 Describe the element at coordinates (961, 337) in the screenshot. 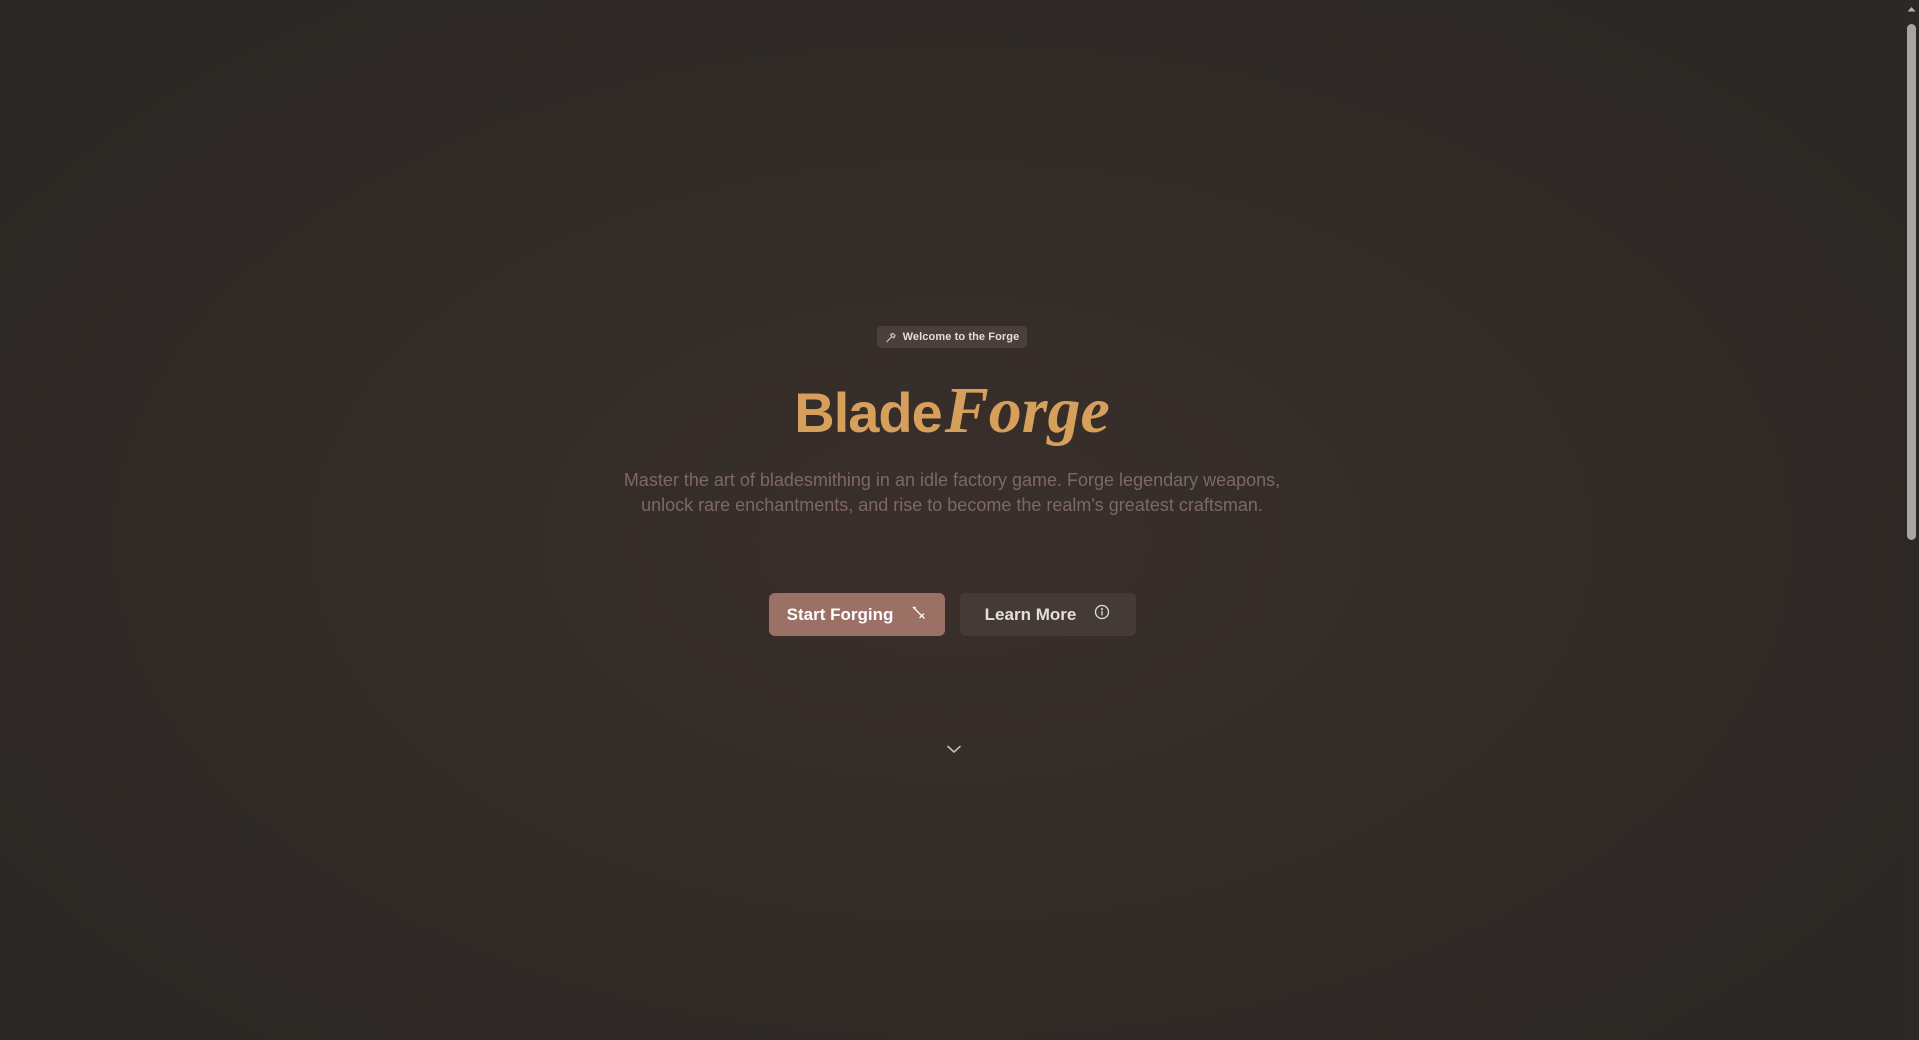

I see `welcome-badge-label: Welcome to the Forge` at that location.